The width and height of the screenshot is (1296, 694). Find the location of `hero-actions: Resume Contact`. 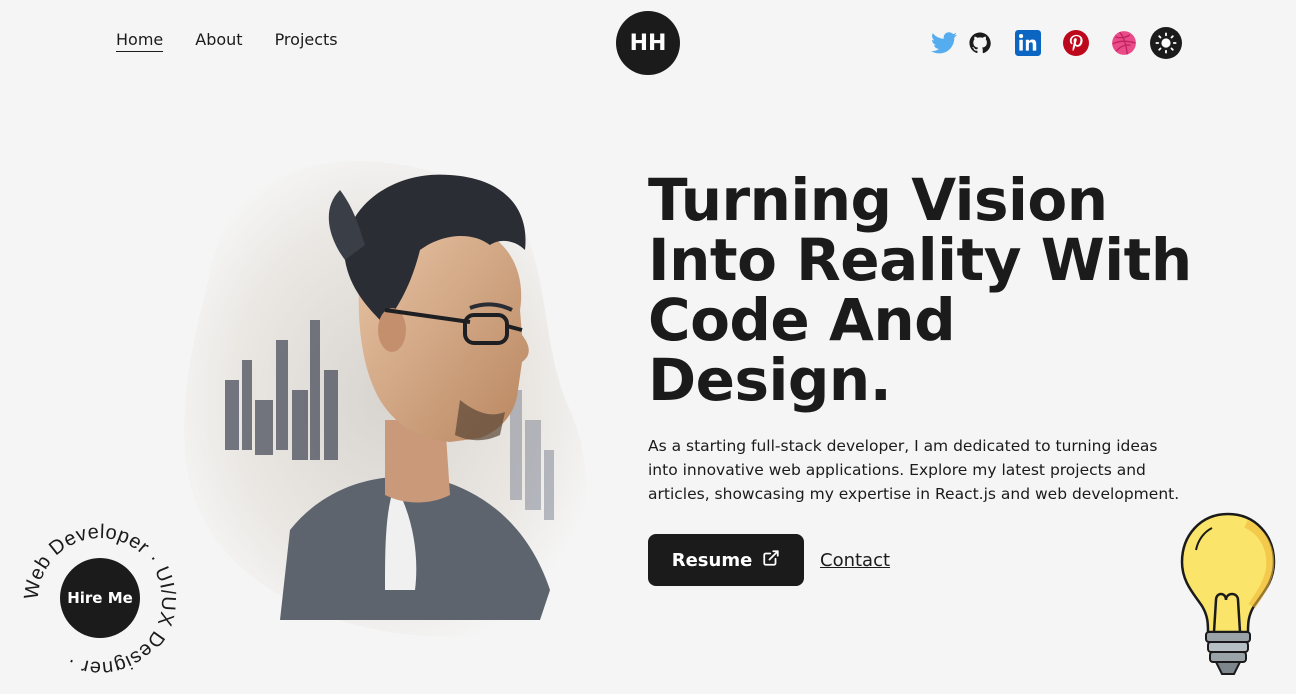

hero-actions: Resume Contact is located at coordinates (928, 560).